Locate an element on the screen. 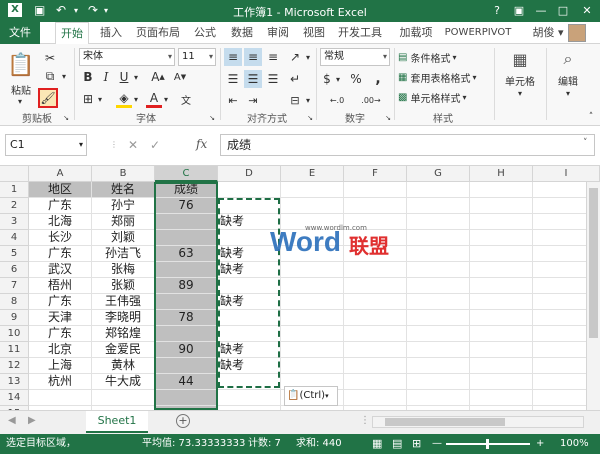 The image size is (600, 454). number-launcher-icon: ↘ is located at coordinates (388, 118).